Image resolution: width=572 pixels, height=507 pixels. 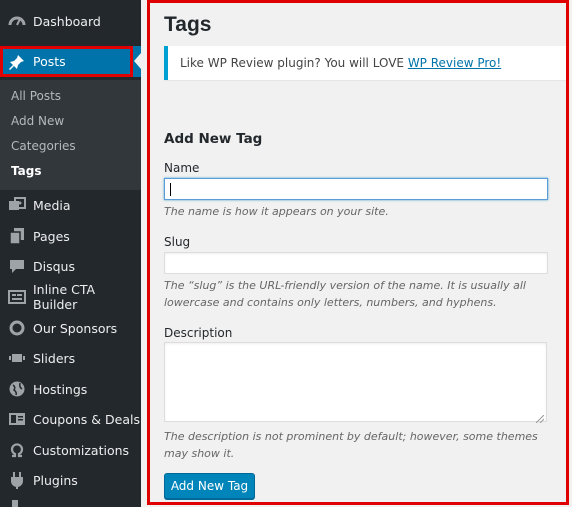 What do you see at coordinates (17, 62) in the screenshot?
I see `pin-icon` at bounding box center [17, 62].